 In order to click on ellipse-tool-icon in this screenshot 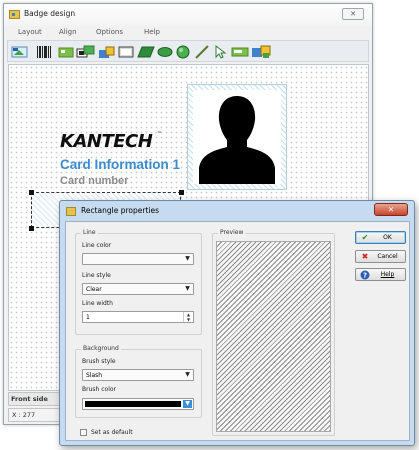, I will do `click(165, 52)`.